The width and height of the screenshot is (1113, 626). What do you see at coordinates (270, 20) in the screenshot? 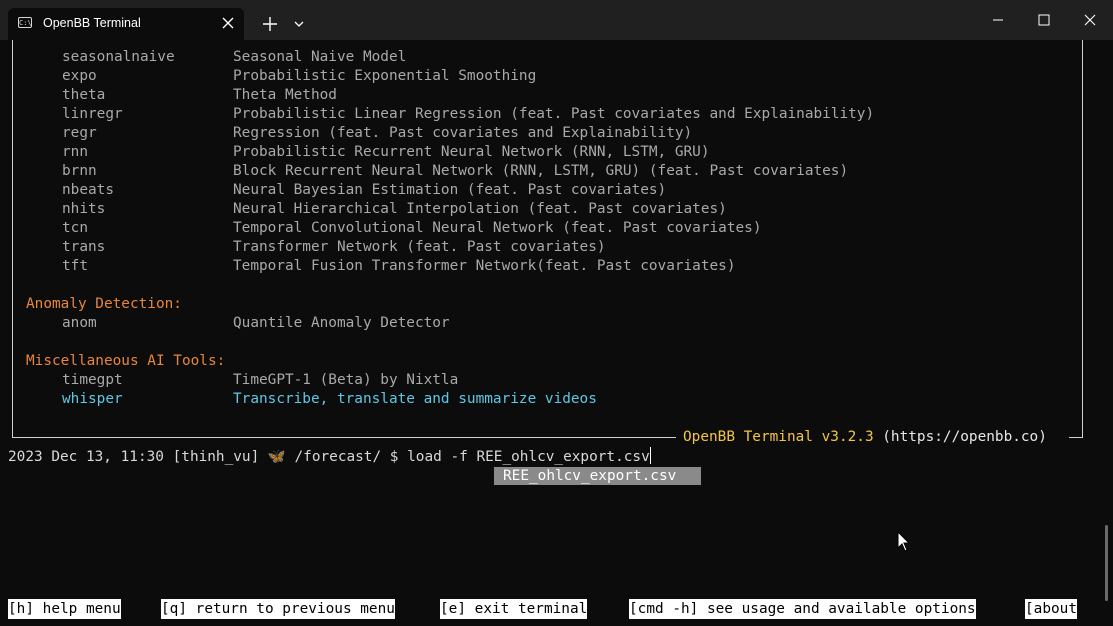
I see `plus-icon` at bounding box center [270, 20].